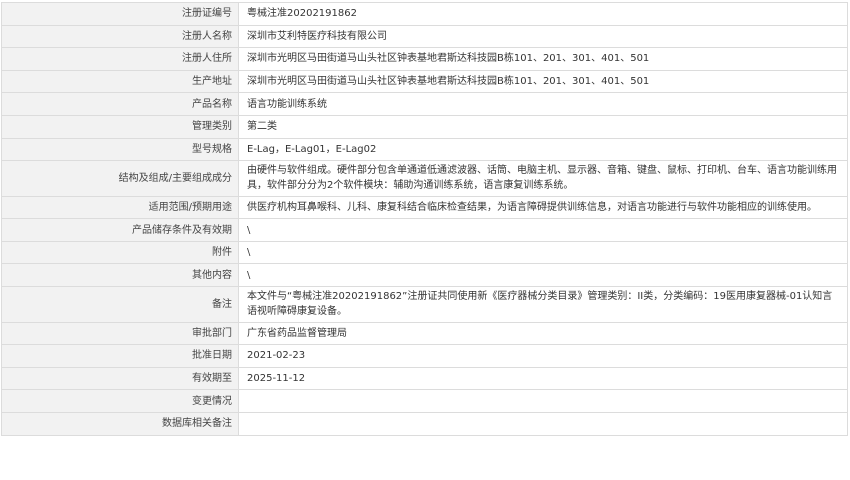 This screenshot has height=480, width=850. I want to click on row-label: 适用范围/预期用途, so click(120, 207).